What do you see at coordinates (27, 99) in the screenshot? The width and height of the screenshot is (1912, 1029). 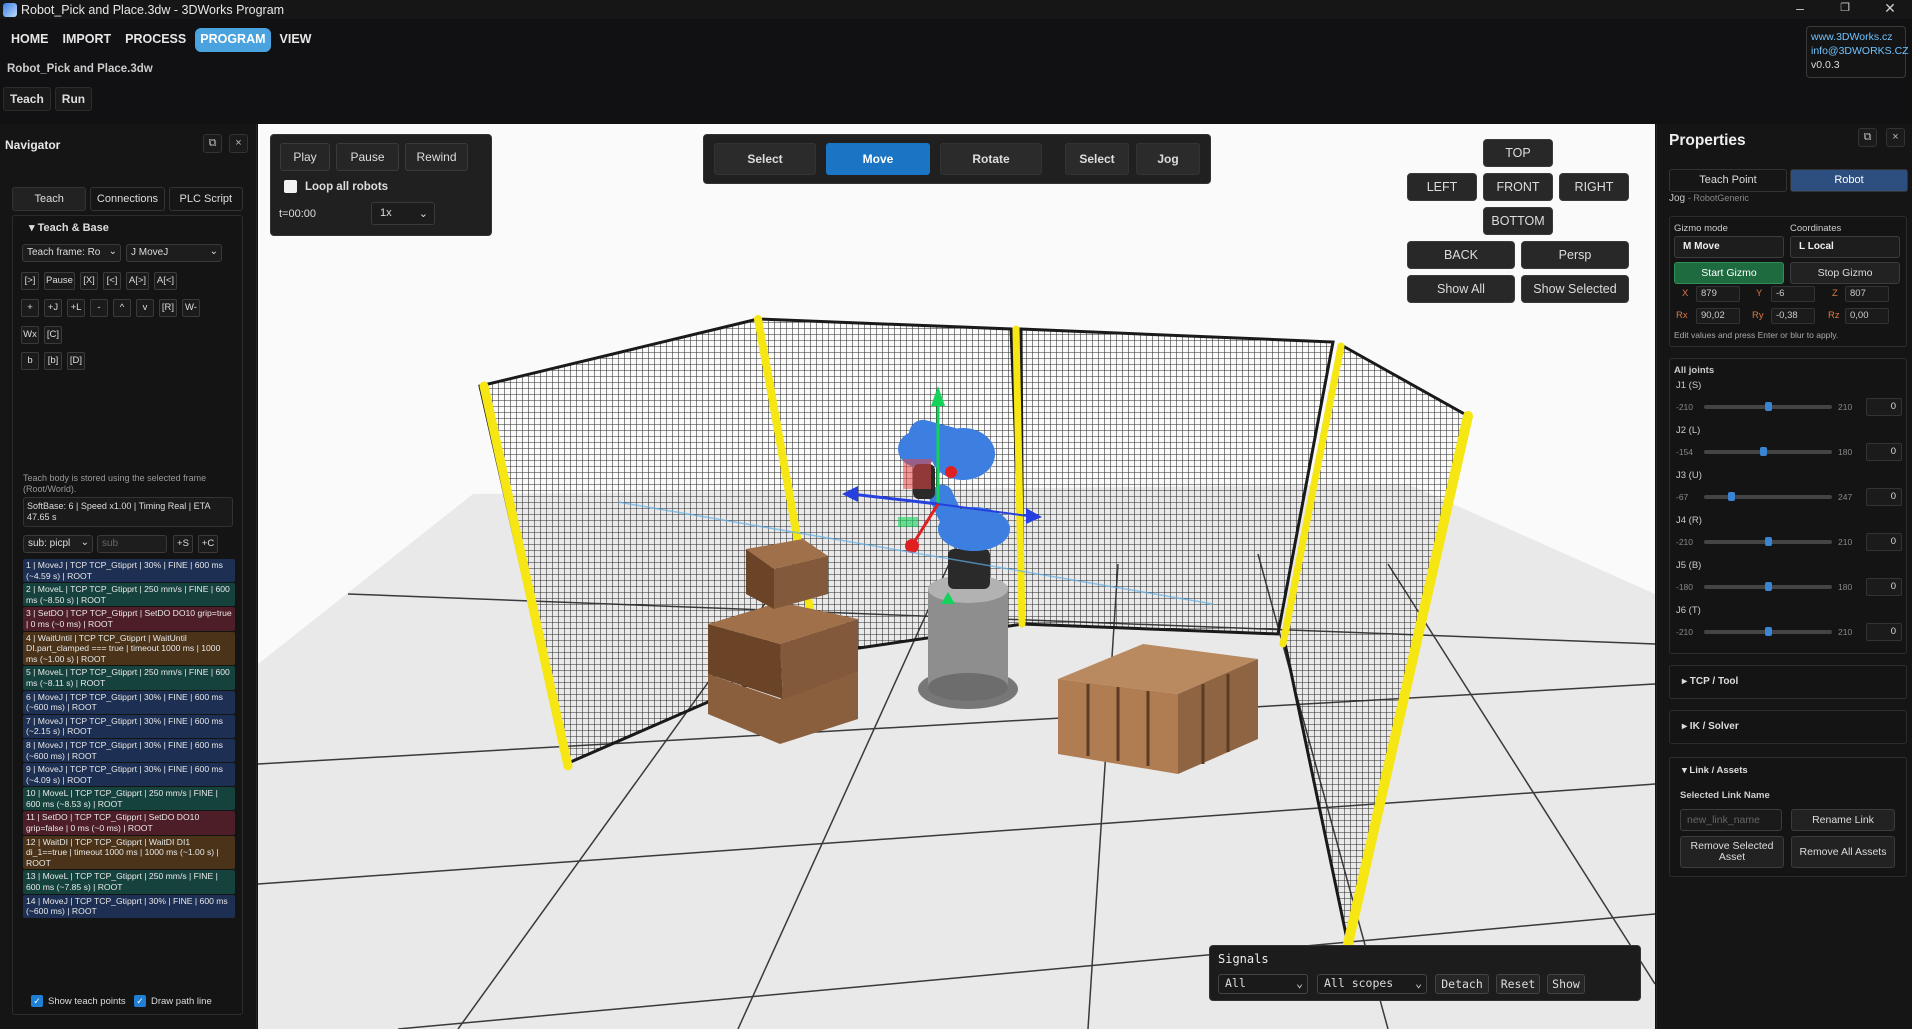 I see `teach-mode-button: Teach` at bounding box center [27, 99].